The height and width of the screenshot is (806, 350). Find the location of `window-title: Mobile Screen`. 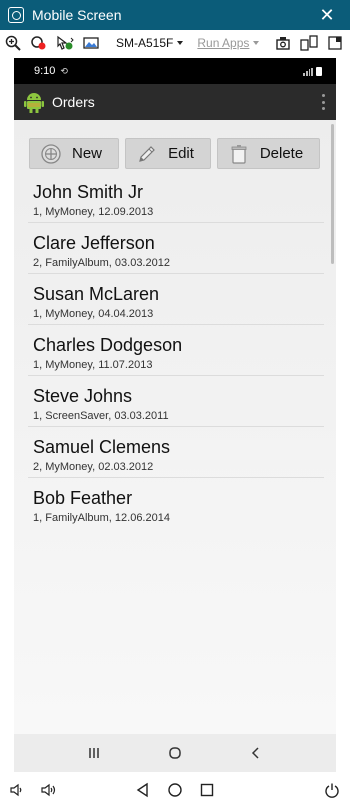

window-title: Mobile Screen is located at coordinates (77, 15).